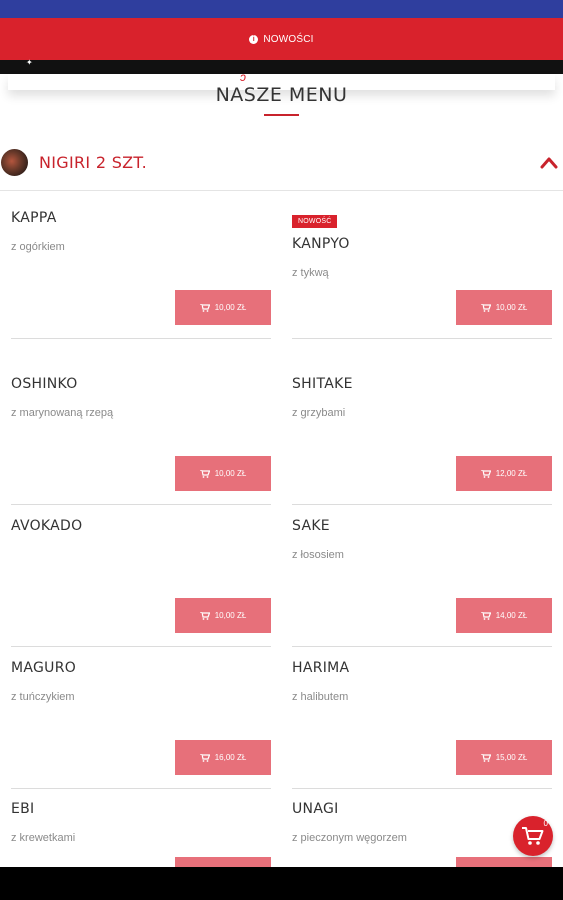  What do you see at coordinates (318, 555) in the screenshot?
I see `item-description: z łososiem` at bounding box center [318, 555].